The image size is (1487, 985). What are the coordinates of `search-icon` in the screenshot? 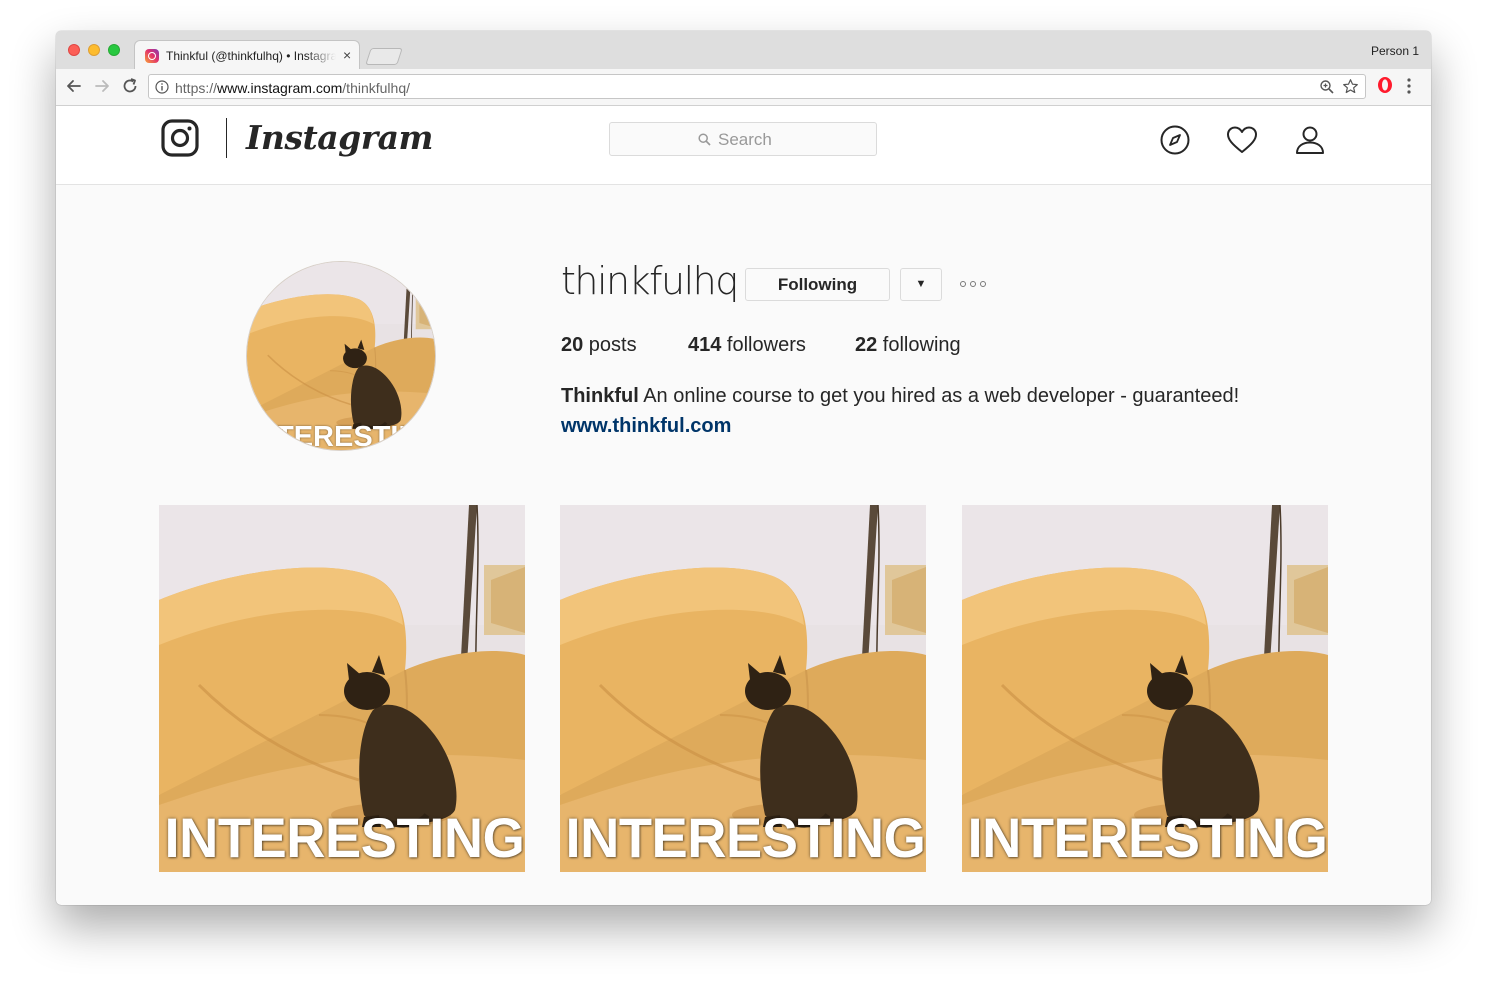 It's located at (704, 139).